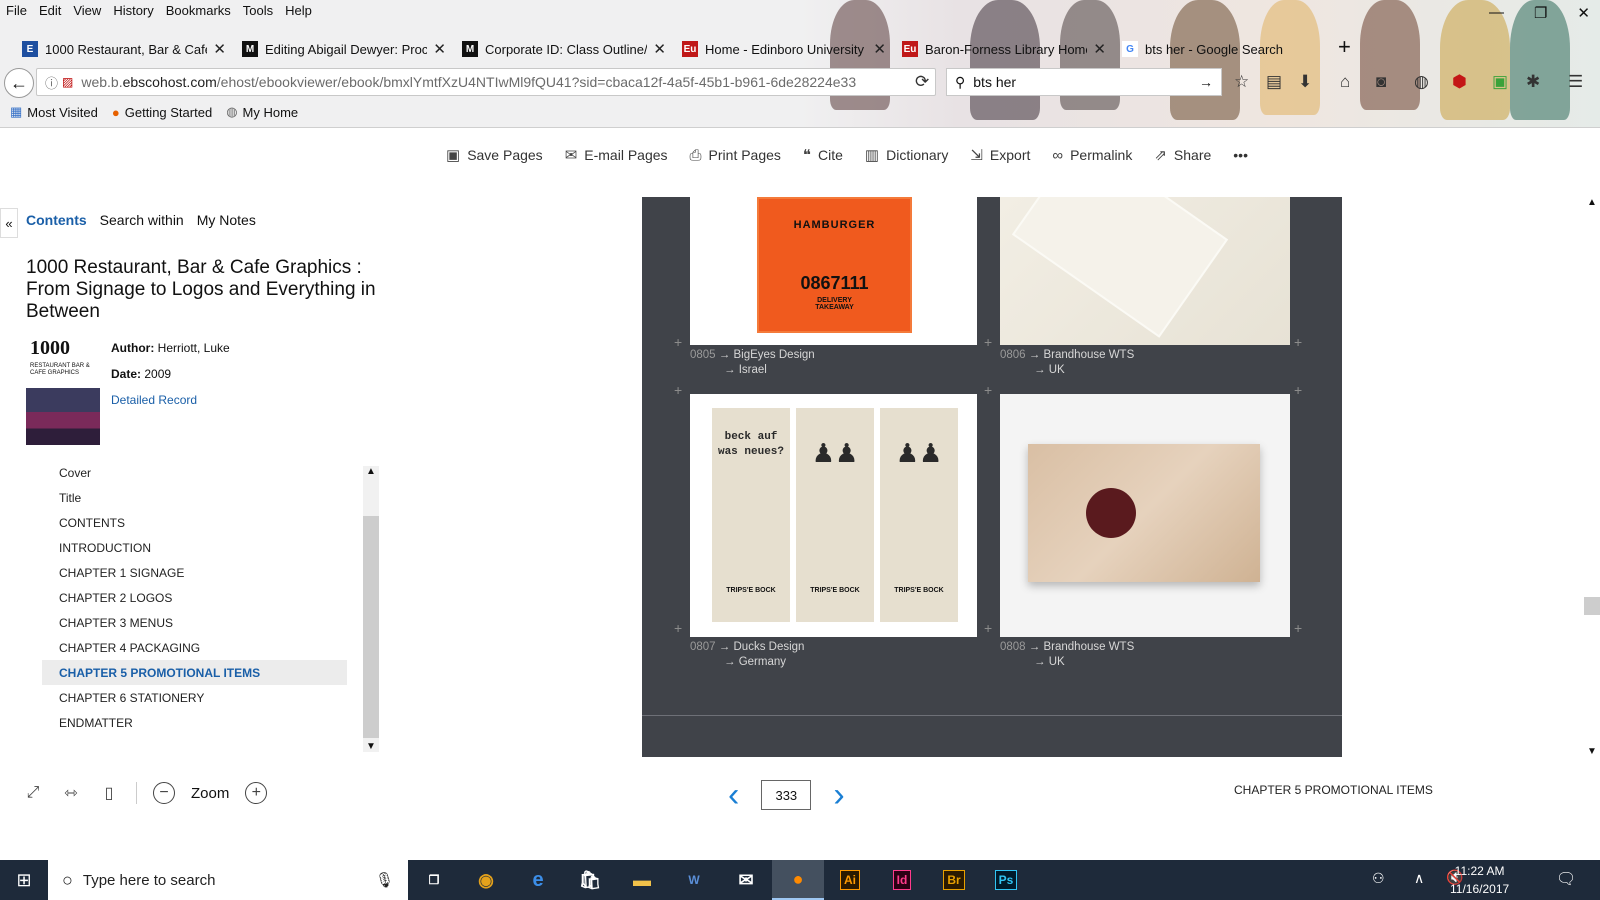 This screenshot has height=900, width=1600. Describe the element at coordinates (1000, 155) in the screenshot. I see `export-button: ⇲ Export` at that location.